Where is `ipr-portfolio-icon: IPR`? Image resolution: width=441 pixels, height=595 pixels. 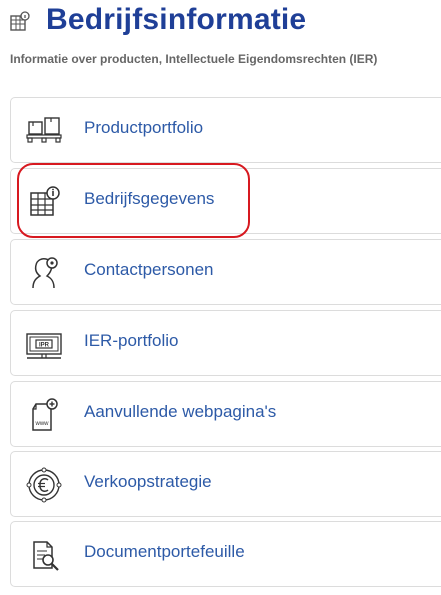
ipr-portfolio-icon: IPR is located at coordinates (44, 344).